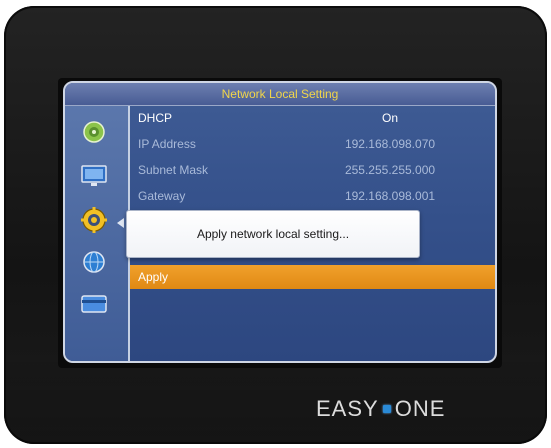 Image resolution: width=551 pixels, height=448 pixels. I want to click on dhcp-value: On, so click(389, 118).